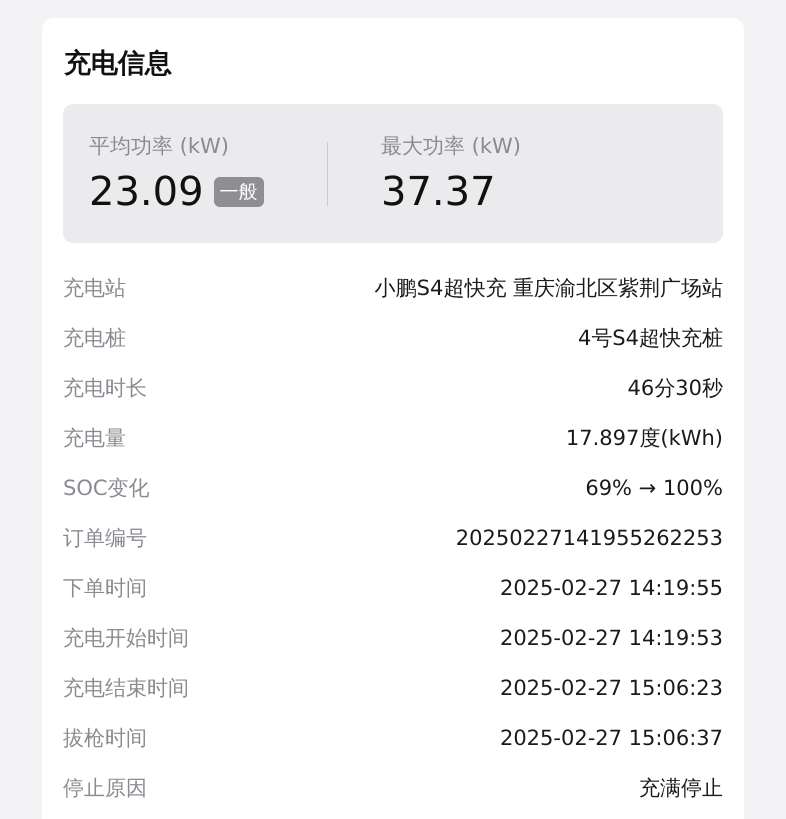  I want to click on field-value: 46分30秒, so click(675, 388).